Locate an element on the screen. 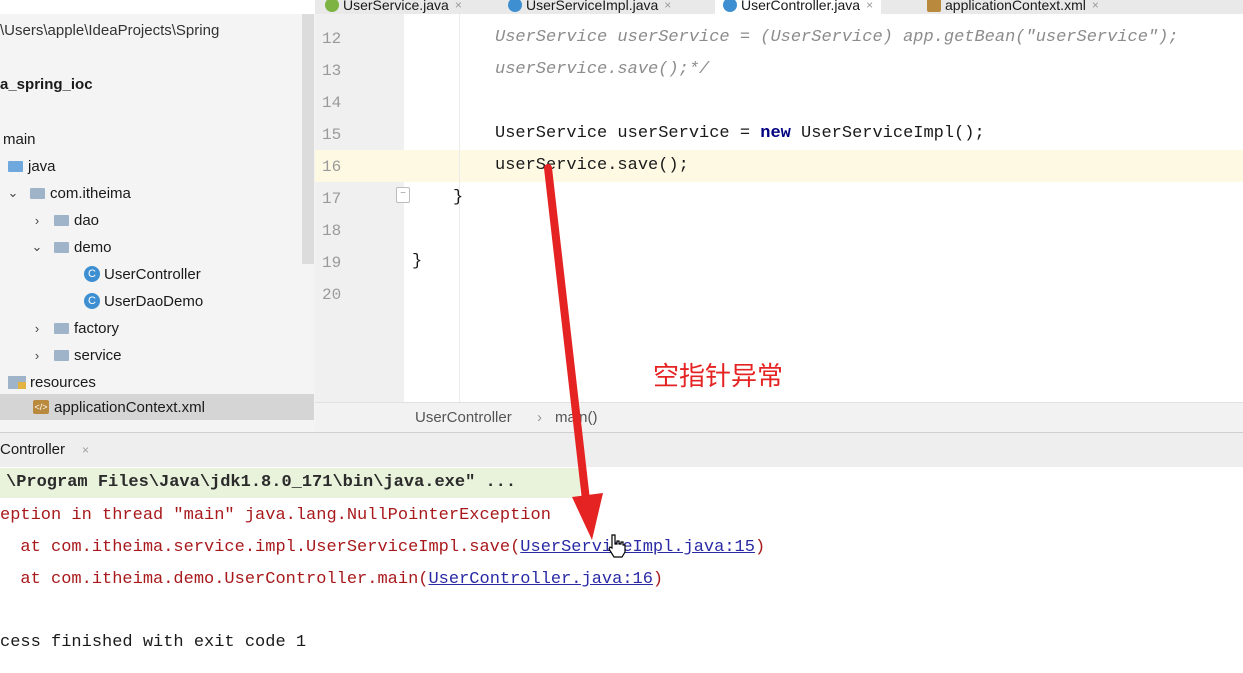 This screenshot has width=1243, height=673. arrow-head is located at coordinates (587, 516).